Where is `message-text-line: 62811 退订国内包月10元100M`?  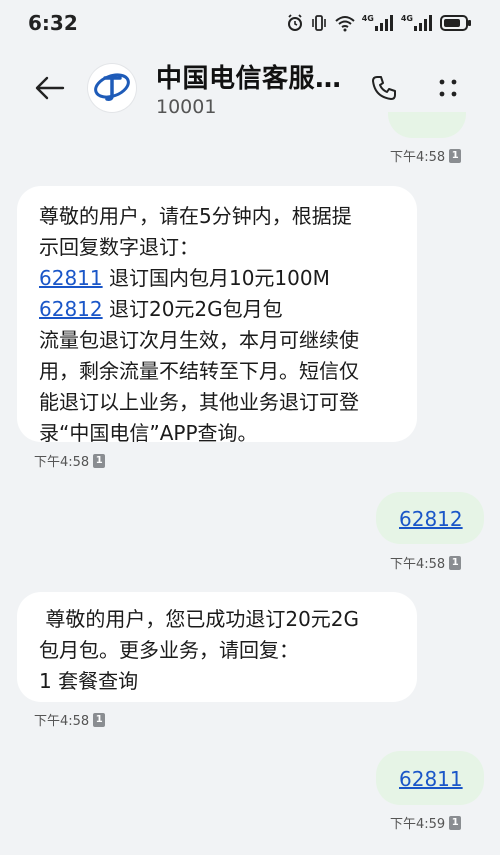
message-text-line: 62811 退订国内包月10元100M is located at coordinates (228, 278).